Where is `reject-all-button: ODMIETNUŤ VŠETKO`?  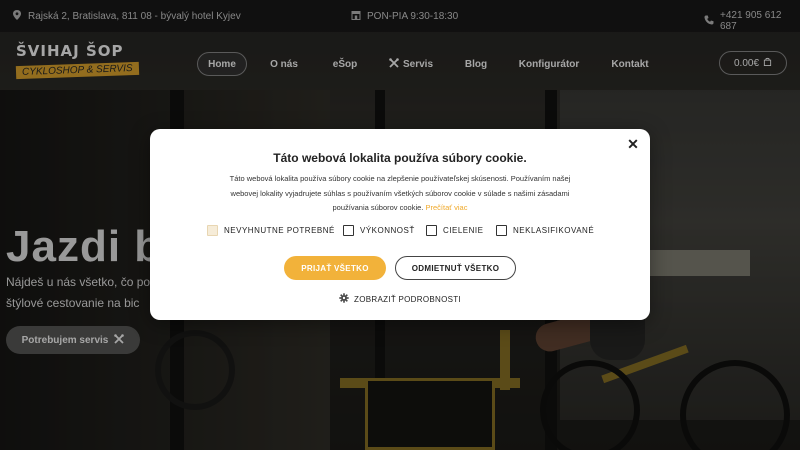 reject-all-button: ODMIETNUŤ VŠETKO is located at coordinates (455, 268).